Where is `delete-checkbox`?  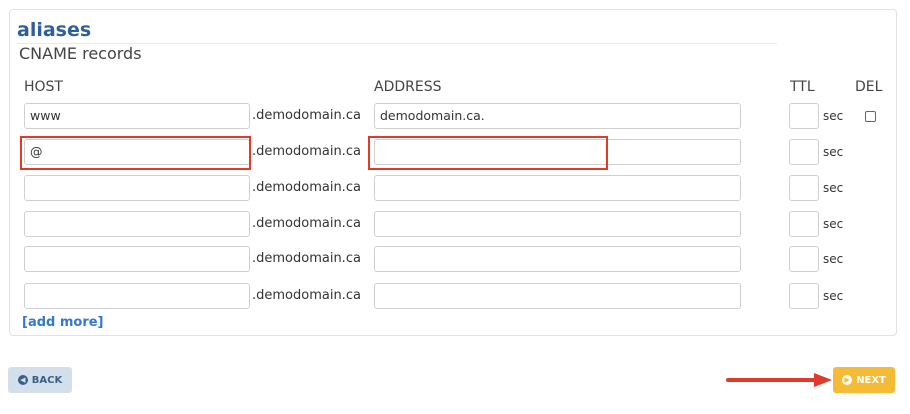 delete-checkbox is located at coordinates (870, 116).